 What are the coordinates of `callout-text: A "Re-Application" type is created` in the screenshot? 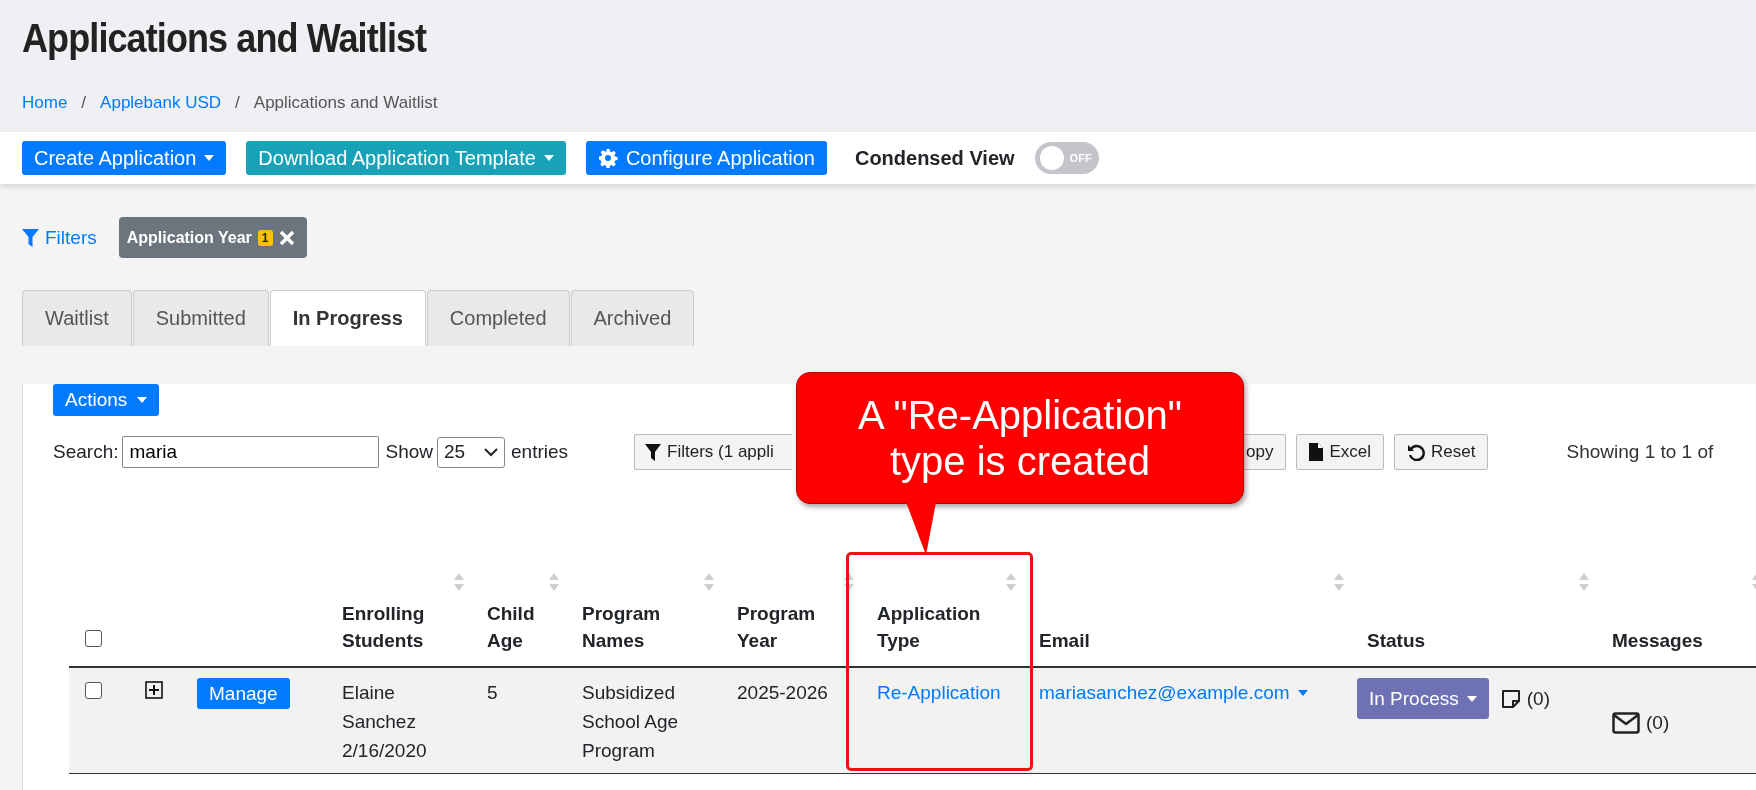 It's located at (1020, 438).